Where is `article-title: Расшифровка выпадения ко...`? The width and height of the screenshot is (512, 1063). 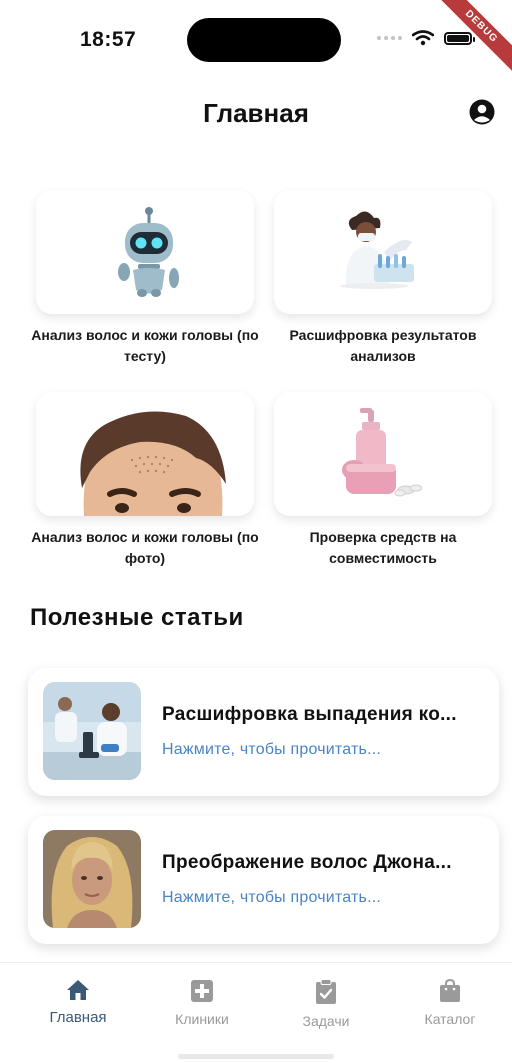
article-title: Расшифровка выпадения ко... is located at coordinates (309, 714).